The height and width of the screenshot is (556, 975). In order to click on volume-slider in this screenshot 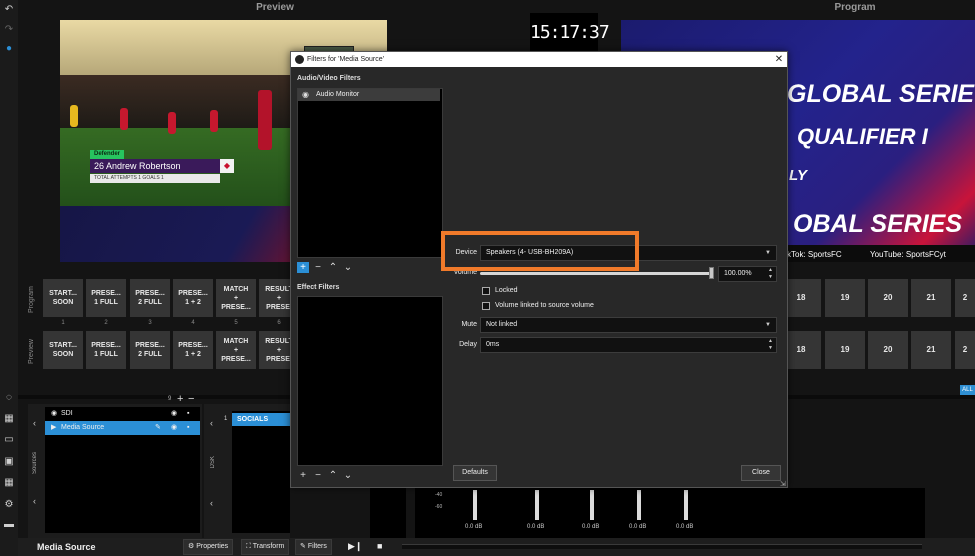, I will do `click(596, 273)`.